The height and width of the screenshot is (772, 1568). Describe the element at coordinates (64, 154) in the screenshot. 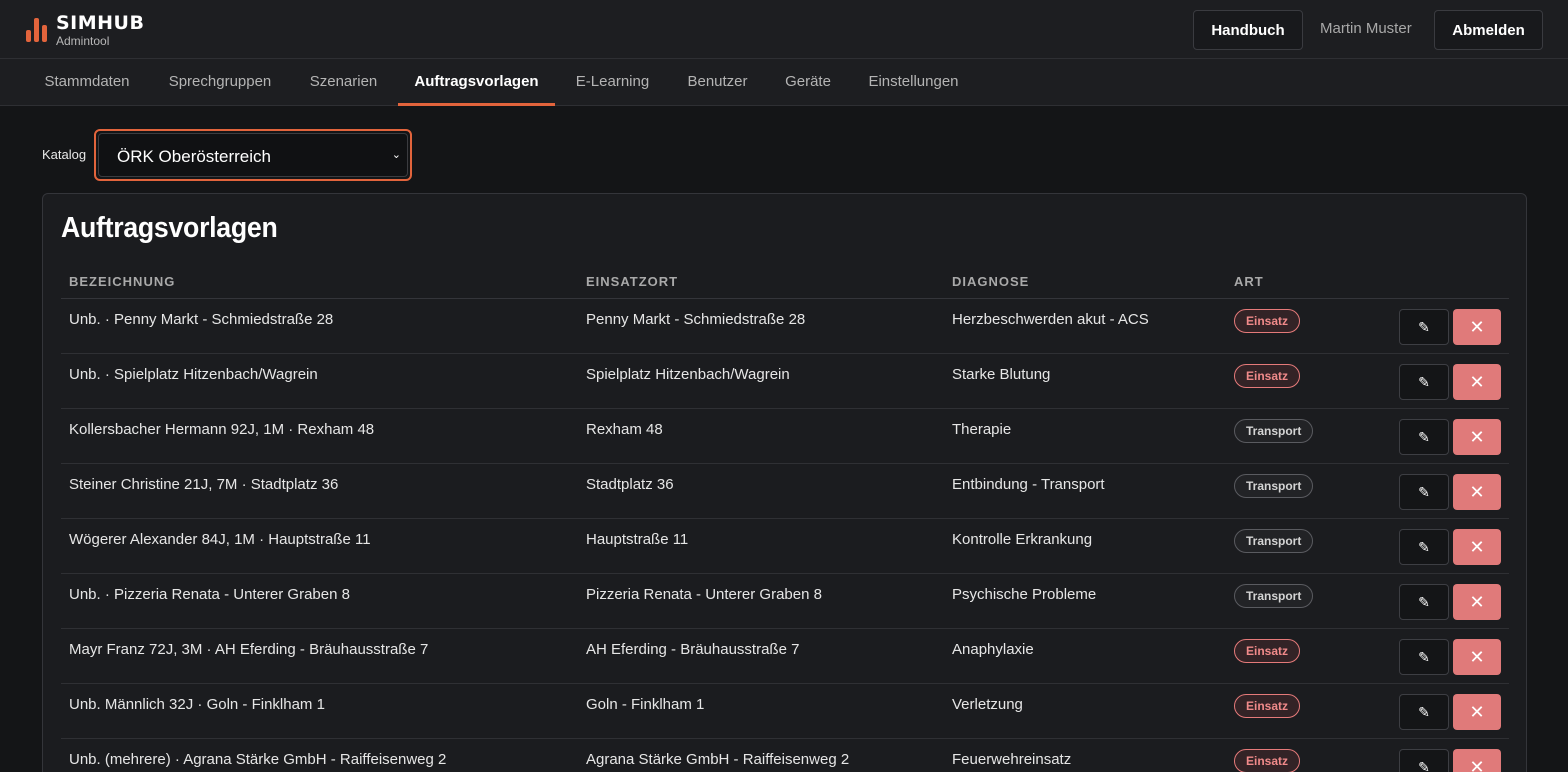

I see `catalog-label: Katalog` at that location.